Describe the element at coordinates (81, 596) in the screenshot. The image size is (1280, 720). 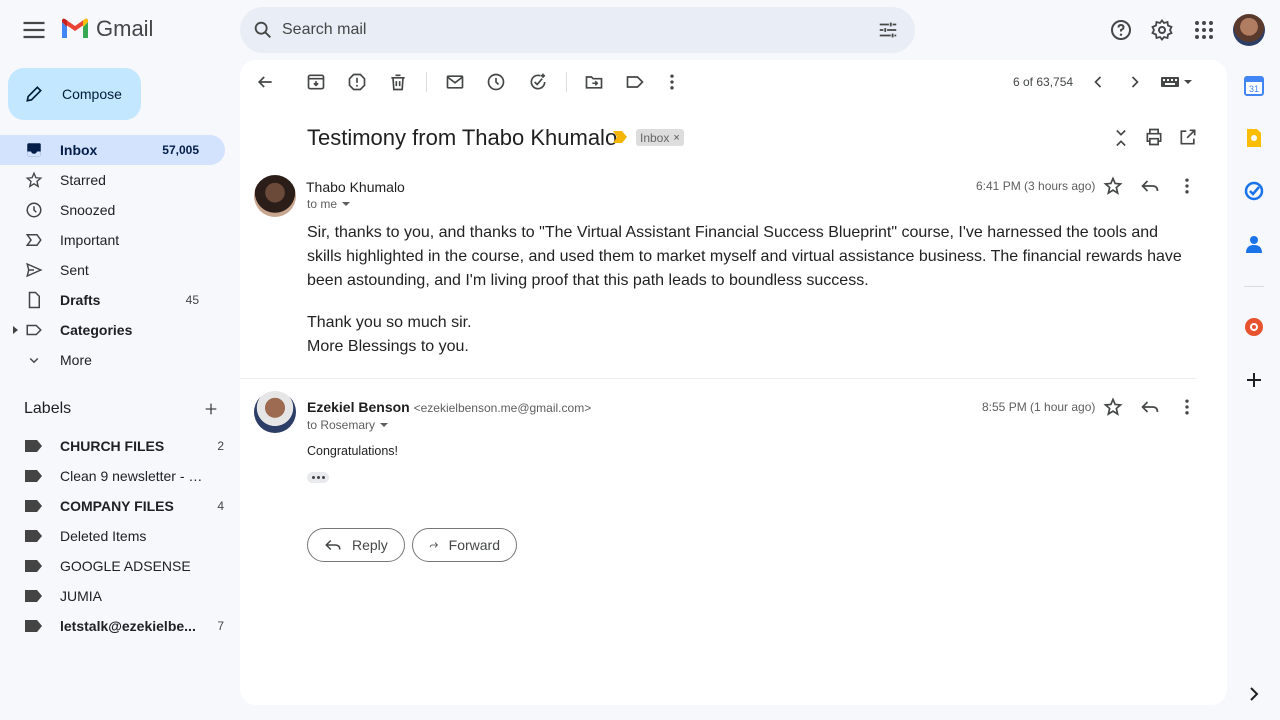
I see `label-name: JUMIA` at that location.